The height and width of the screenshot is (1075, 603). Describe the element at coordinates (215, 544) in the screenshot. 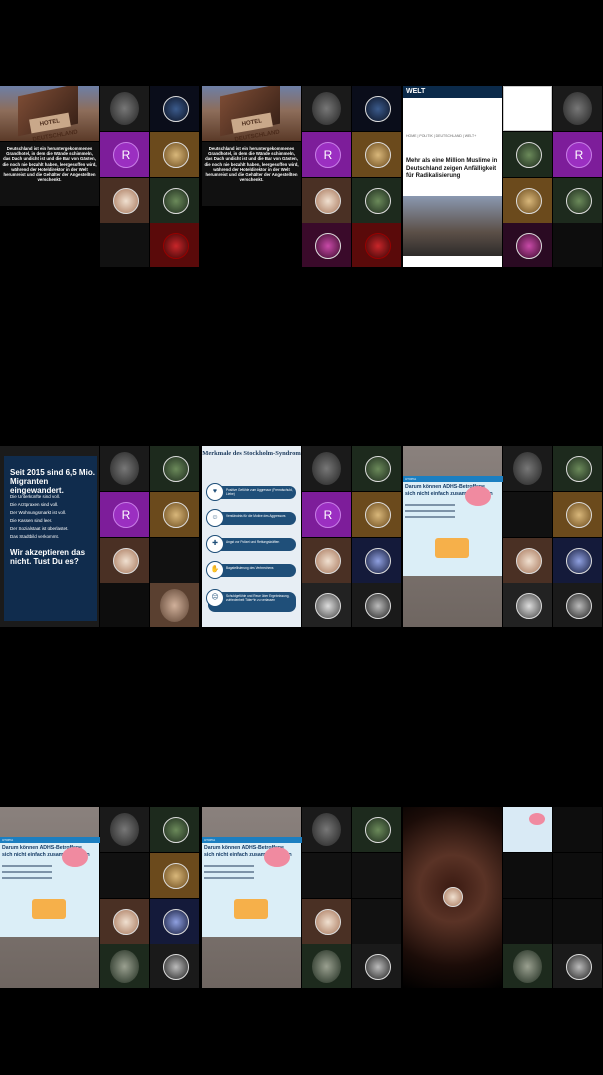

I see `police-icon: ✚` at that location.